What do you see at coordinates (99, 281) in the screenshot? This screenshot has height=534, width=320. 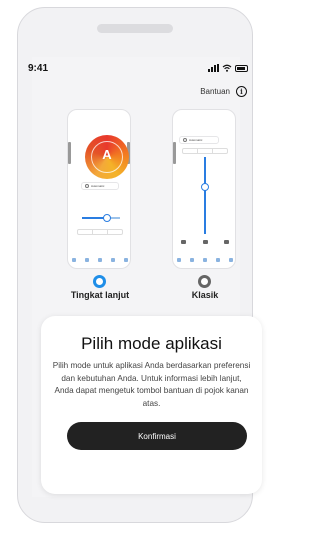 I see `radio-advanced` at bounding box center [99, 281].